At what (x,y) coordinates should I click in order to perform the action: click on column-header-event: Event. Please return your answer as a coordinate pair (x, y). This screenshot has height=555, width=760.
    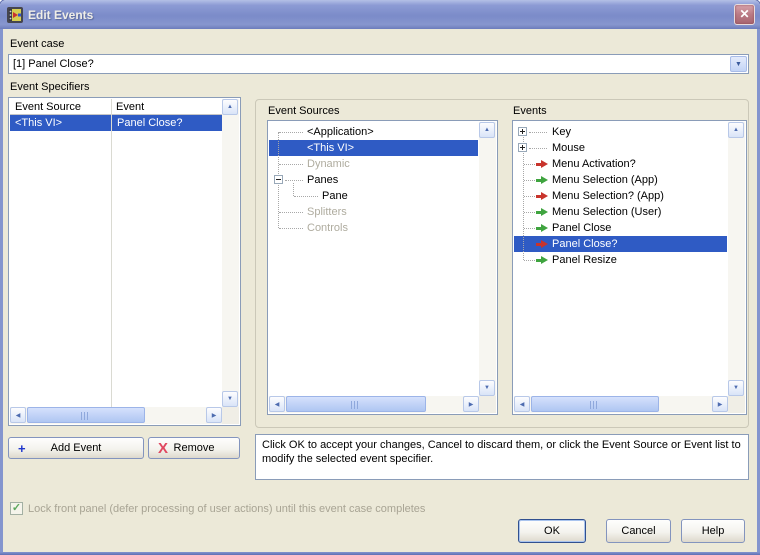
    Looking at the image, I should click on (130, 107).